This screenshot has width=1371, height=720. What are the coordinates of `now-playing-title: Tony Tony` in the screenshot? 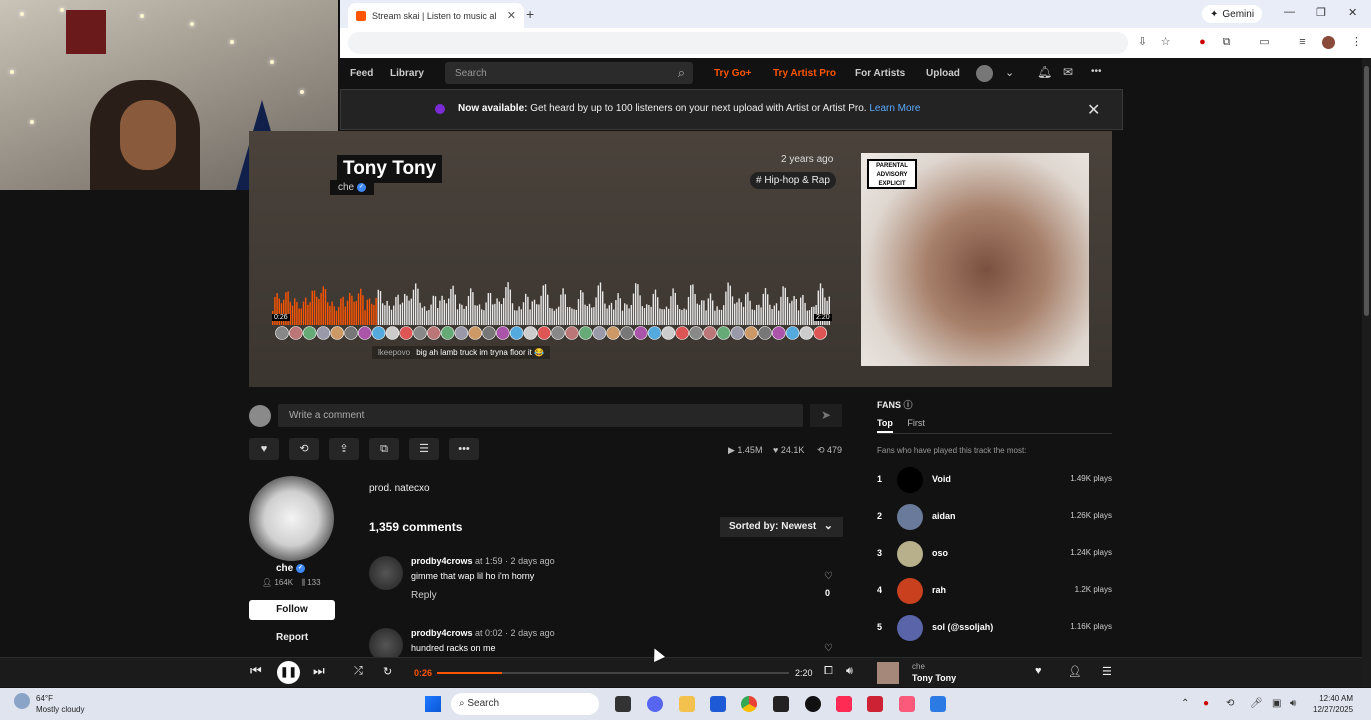 It's located at (934, 678).